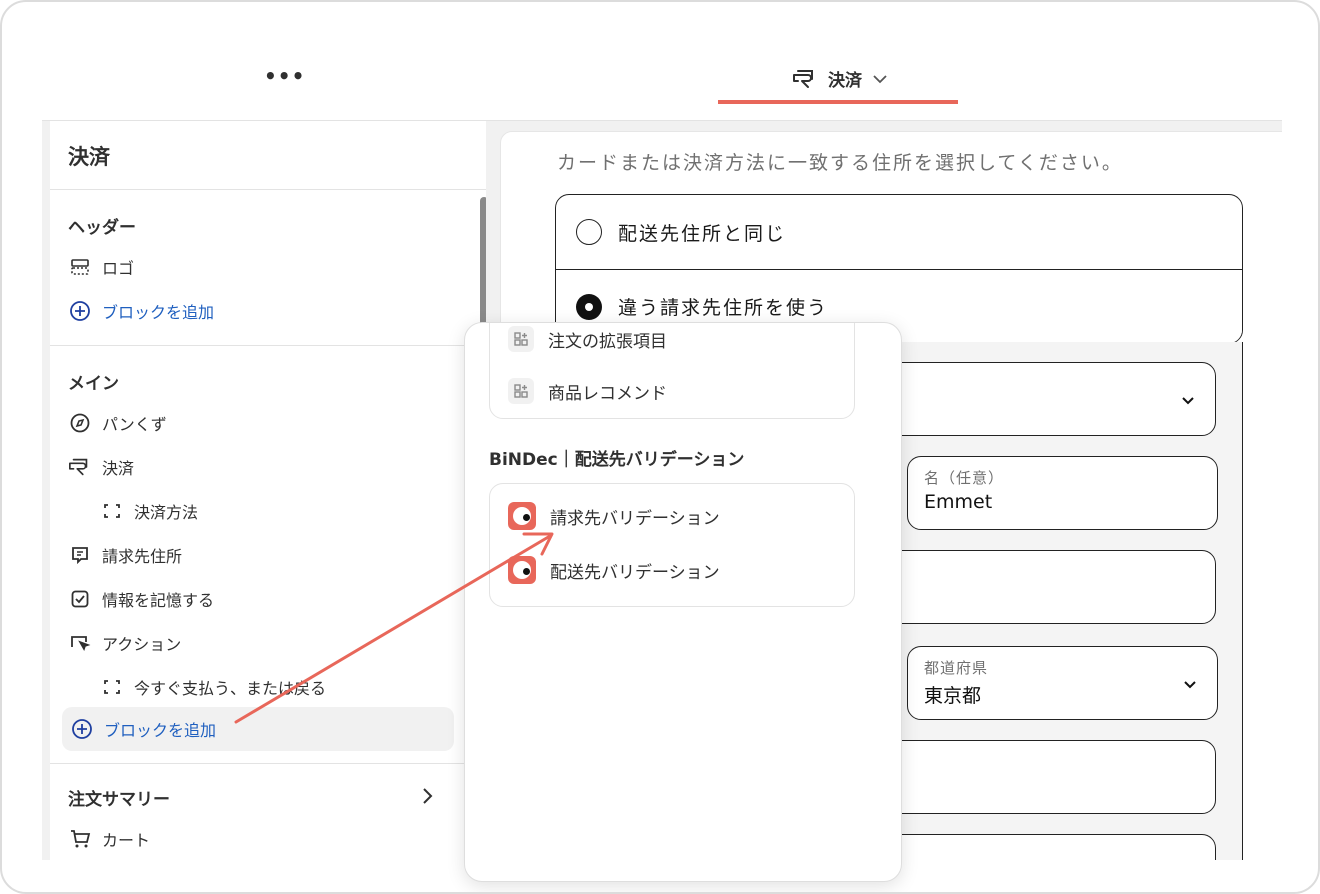  I want to click on block-option-label: 注文の拡張項目, so click(607, 341).